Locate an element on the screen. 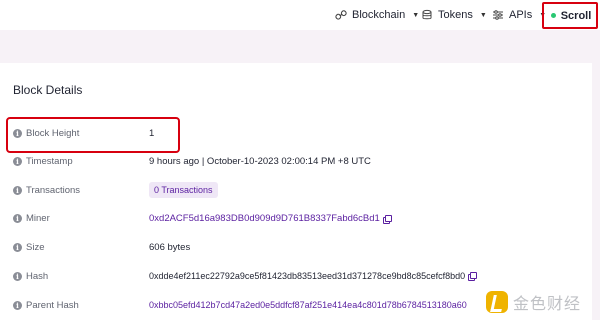  tokens-coins-icon is located at coordinates (427, 15).